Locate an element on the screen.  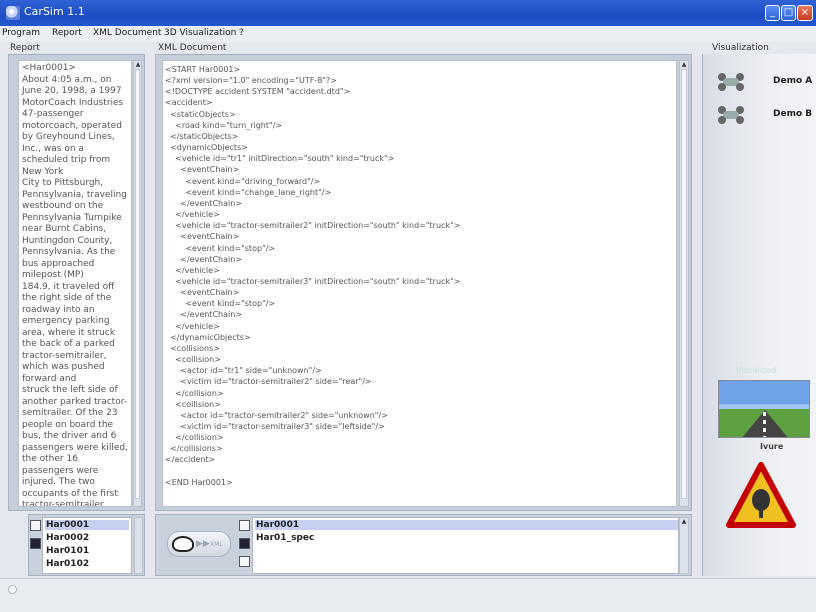
window-title: CarSim 1.1 is located at coordinates (54, 11).